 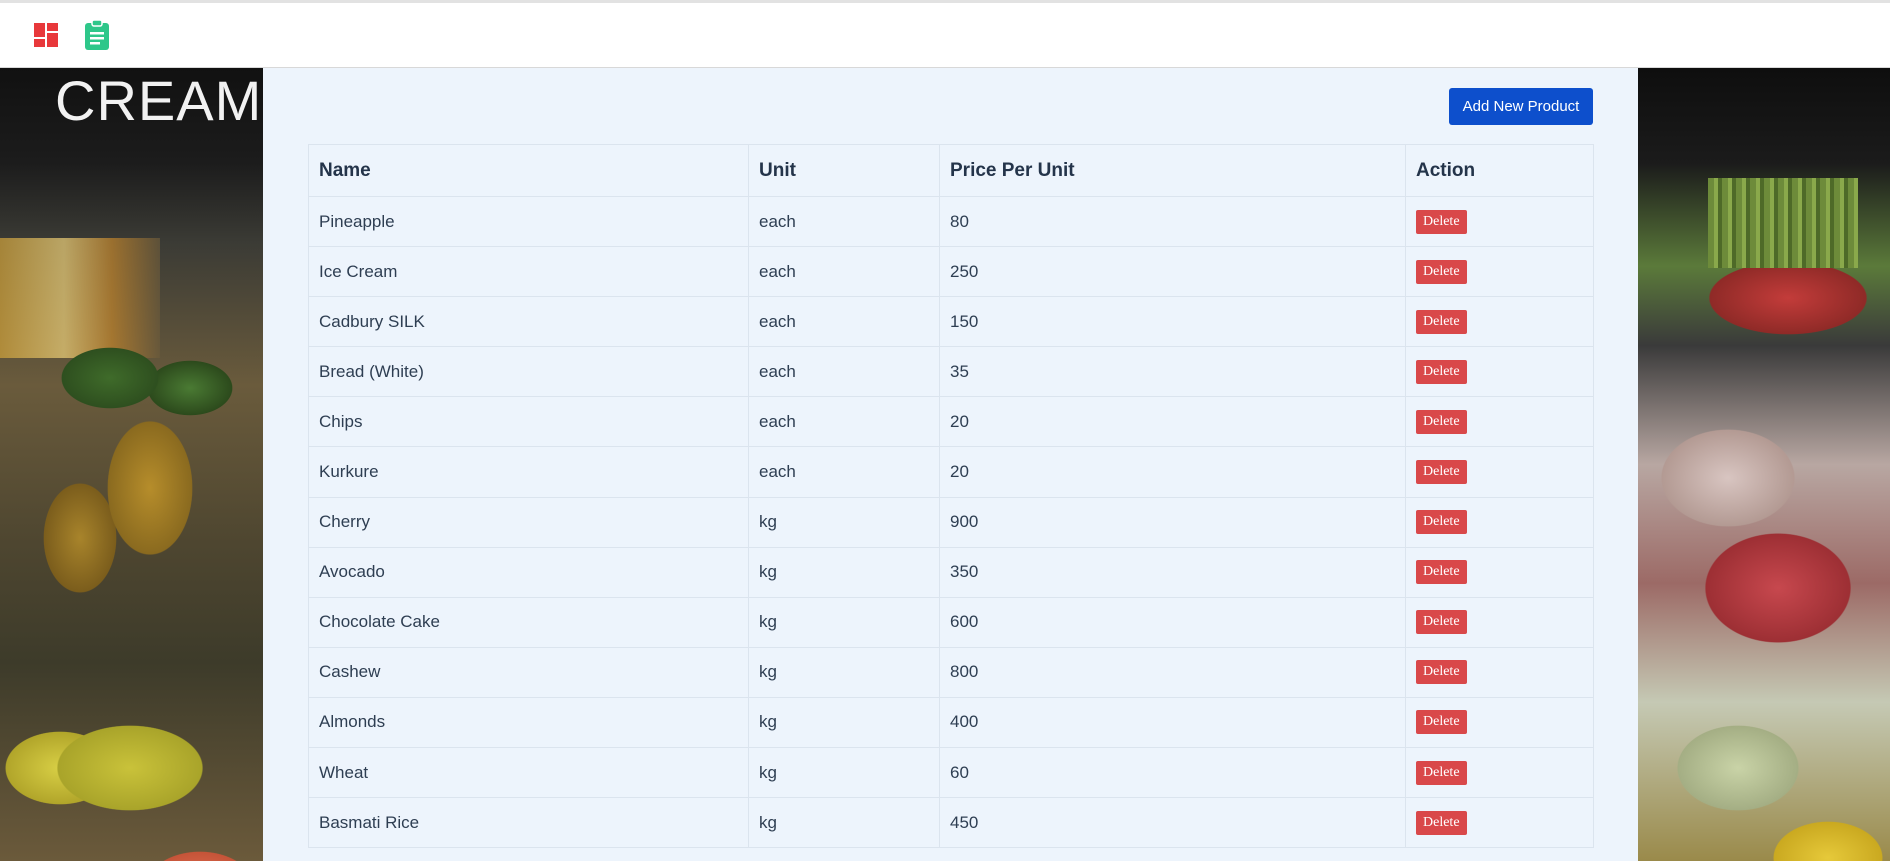 What do you see at coordinates (1172, 572) in the screenshot?
I see `product-price-cell: 350` at bounding box center [1172, 572].